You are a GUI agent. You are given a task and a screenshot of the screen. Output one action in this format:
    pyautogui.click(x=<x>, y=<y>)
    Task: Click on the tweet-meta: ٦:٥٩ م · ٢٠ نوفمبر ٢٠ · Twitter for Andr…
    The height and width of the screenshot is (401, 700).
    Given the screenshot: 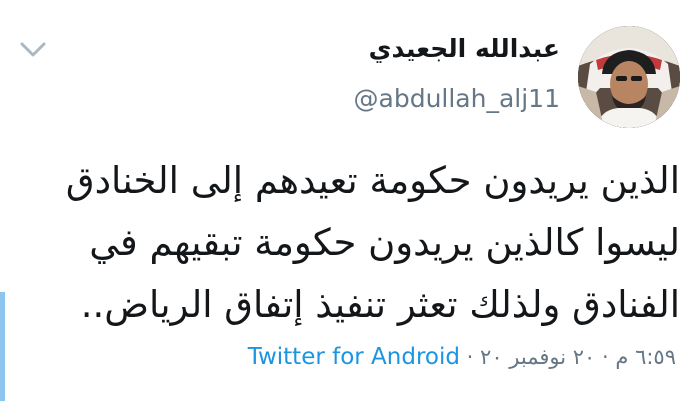 What is the action you would take?
    pyautogui.click(x=462, y=357)
    